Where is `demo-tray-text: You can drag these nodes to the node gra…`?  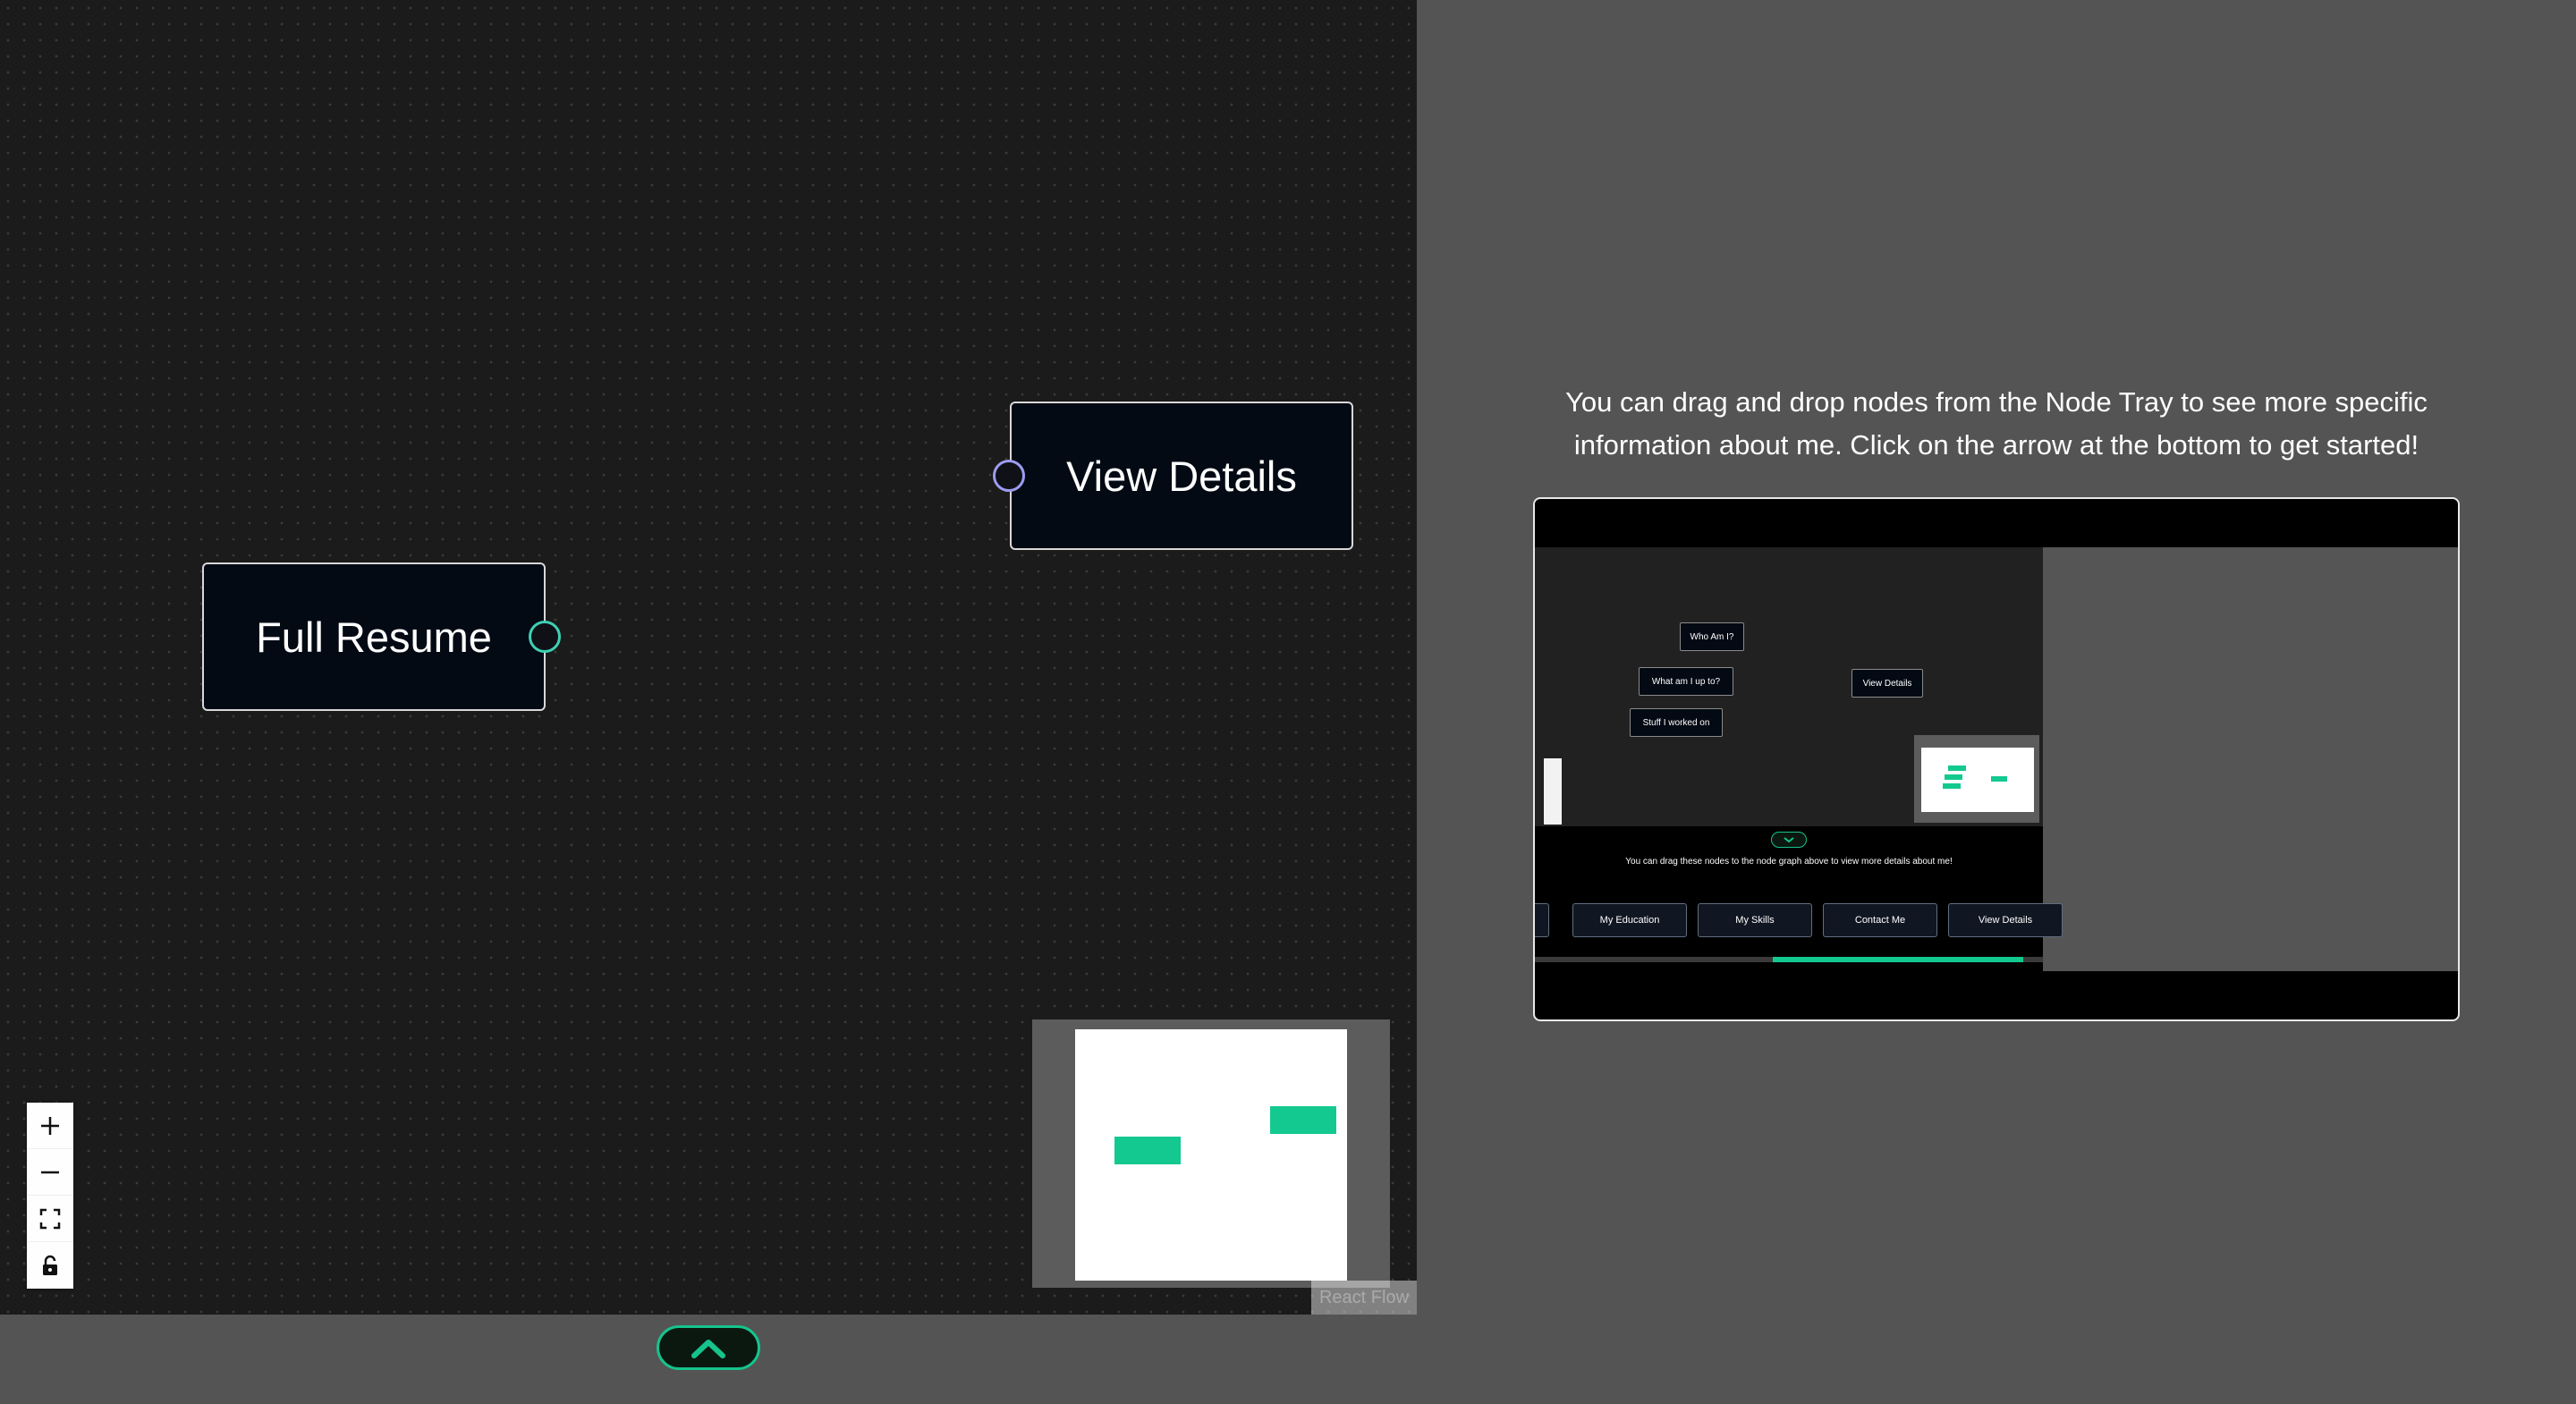 demo-tray-text: You can drag these nodes to the node gra… is located at coordinates (1789, 862).